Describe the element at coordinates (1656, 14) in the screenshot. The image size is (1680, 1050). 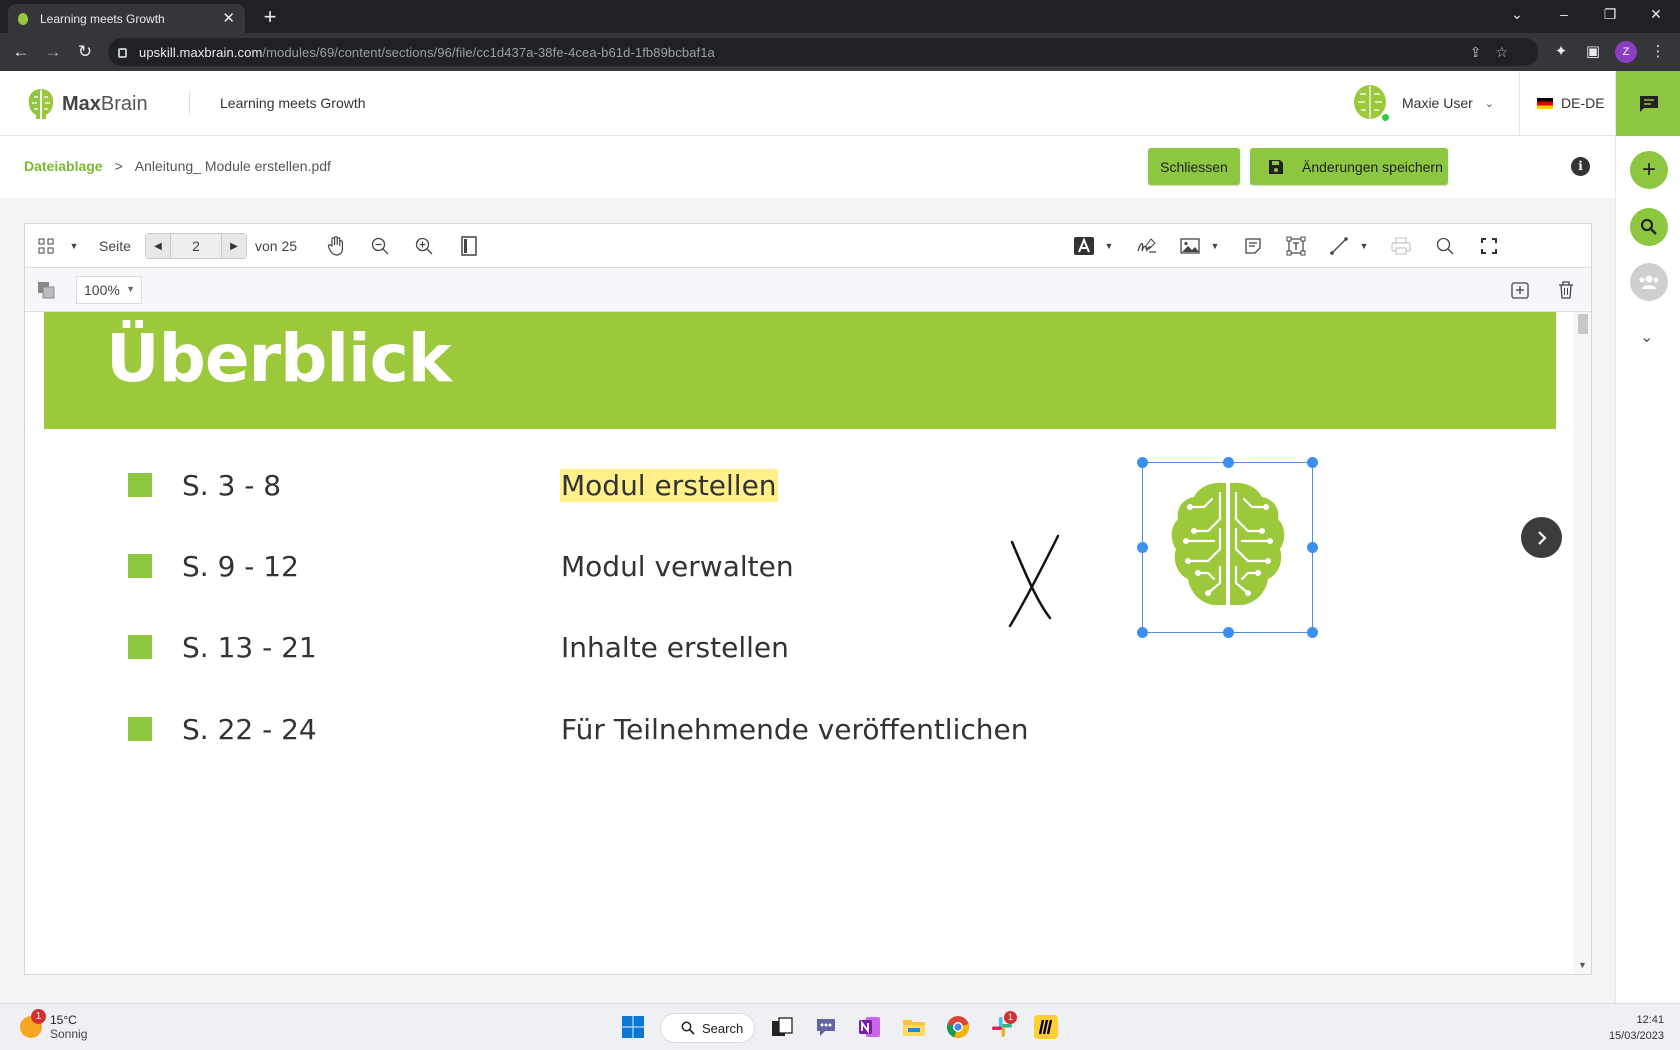
I see `window-close-icon: ✕` at that location.